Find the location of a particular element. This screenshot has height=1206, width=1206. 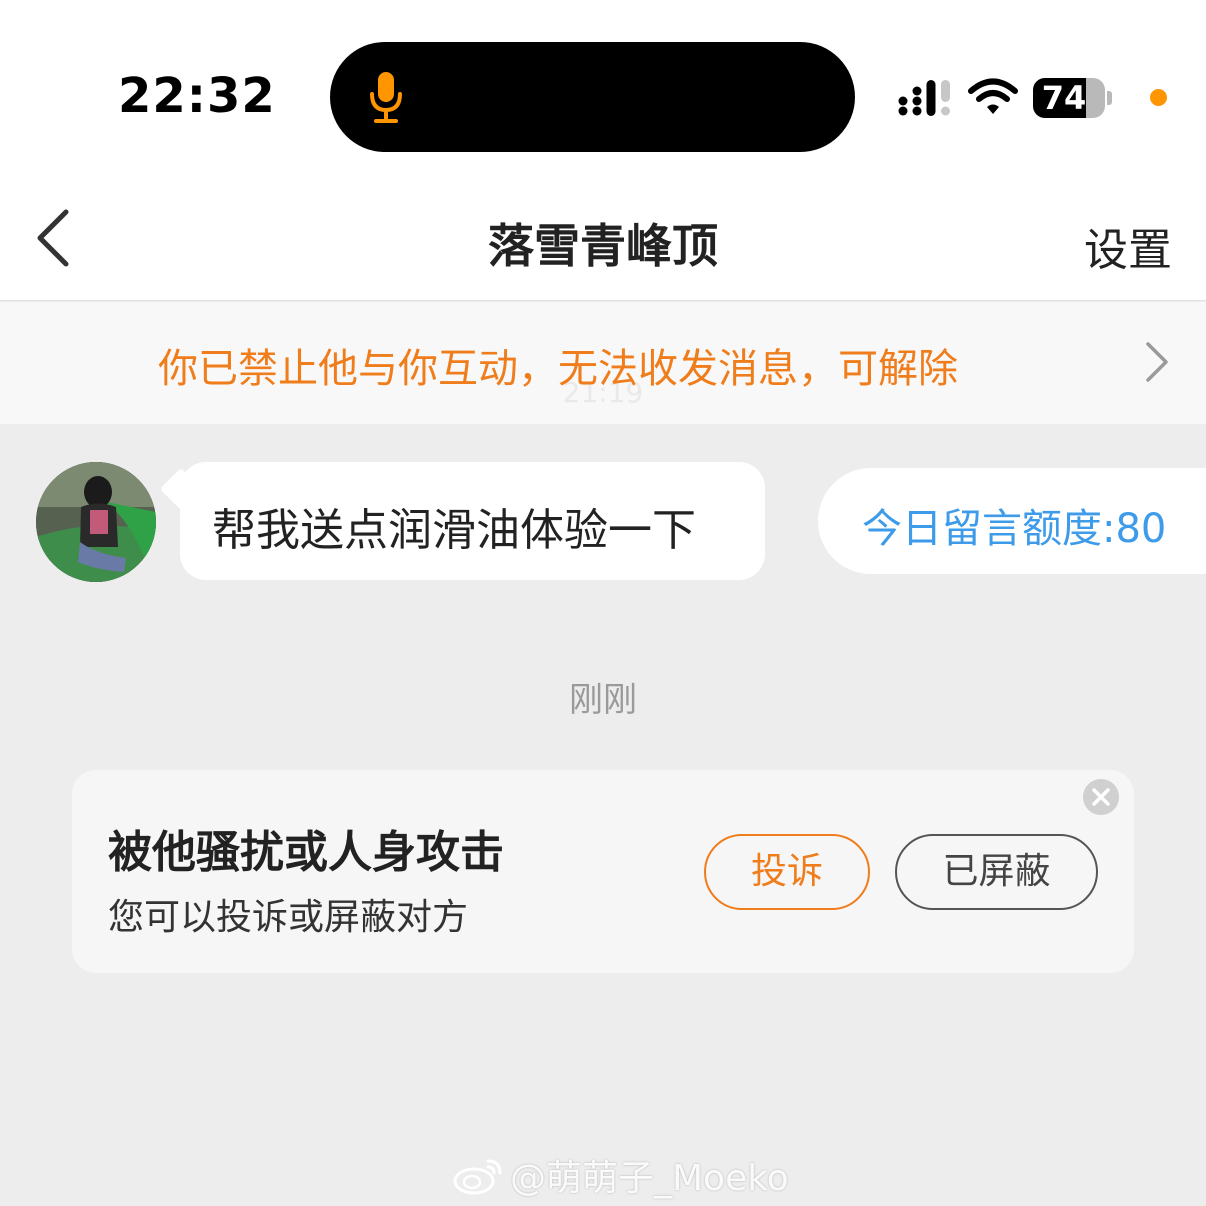

block-notice-banner: 21:19 你已禁止他与你互动，无法收发消息，可解除 is located at coordinates (603, 363).